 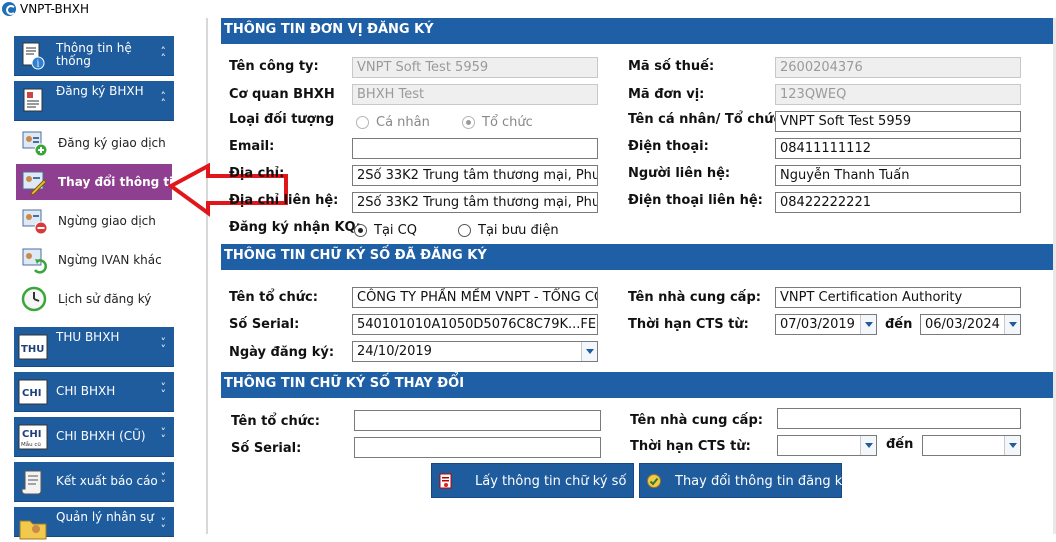 I want to click on contact-address-label: Địa chỉ liên hệ:, so click(x=284, y=200).